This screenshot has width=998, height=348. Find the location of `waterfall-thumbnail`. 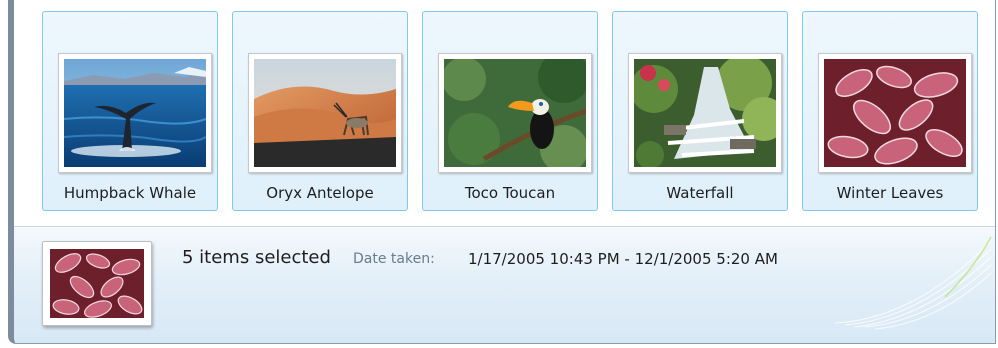

waterfall-thumbnail is located at coordinates (705, 113).